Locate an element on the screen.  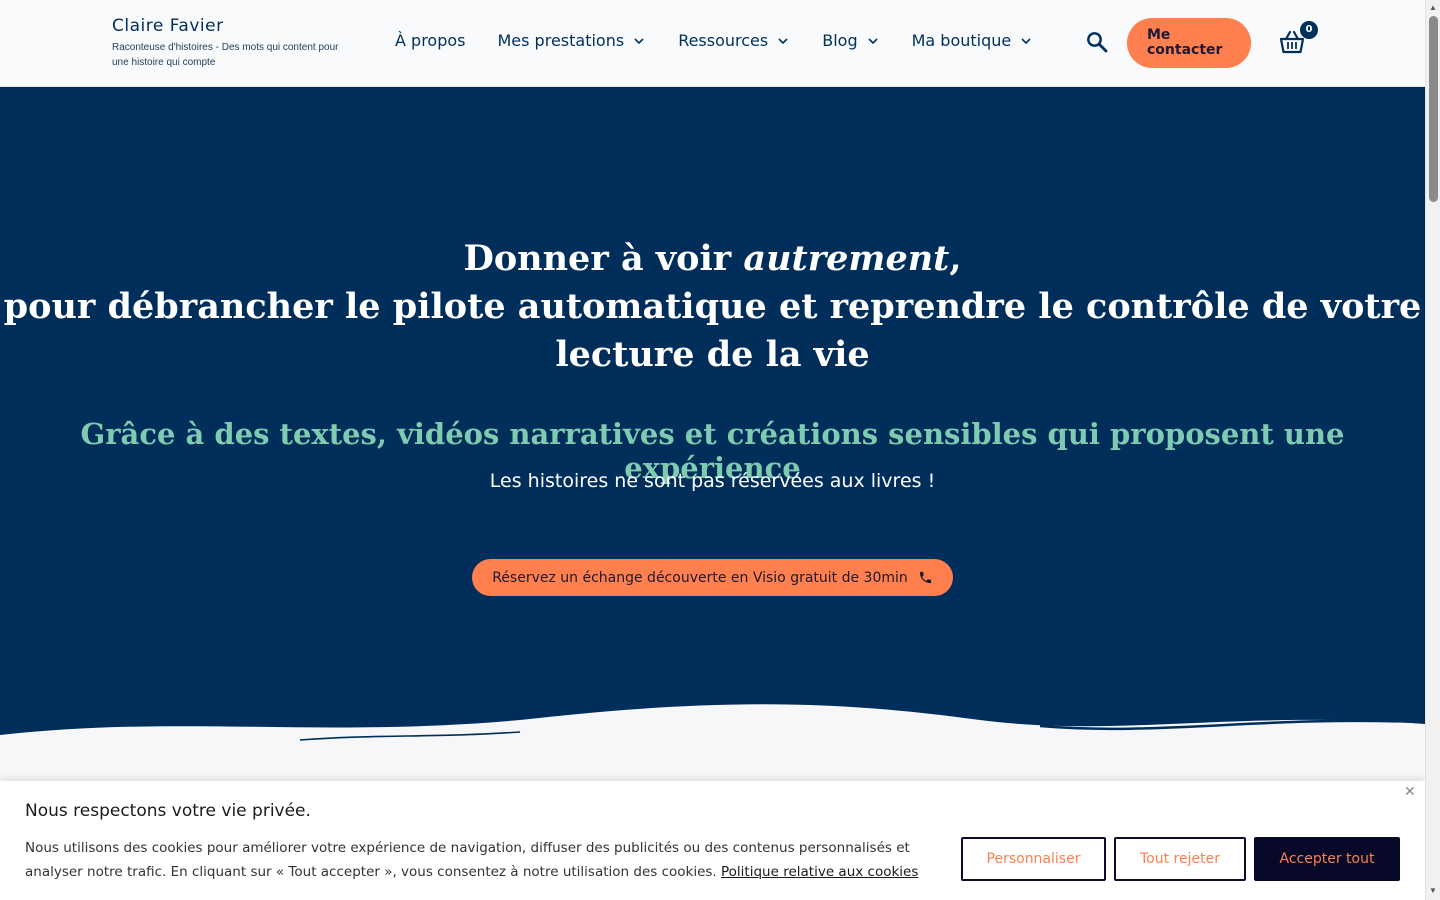
hero-title-emphasis: autrement is located at coordinates (846, 258).